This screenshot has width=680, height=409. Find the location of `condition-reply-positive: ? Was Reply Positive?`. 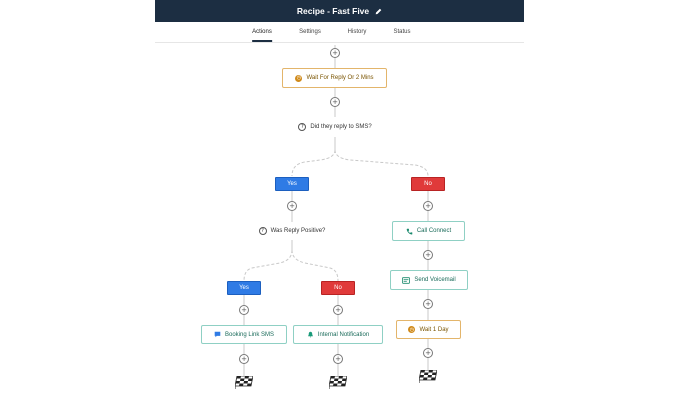

condition-reply-positive: ? Was Reply Positive? is located at coordinates (292, 231).